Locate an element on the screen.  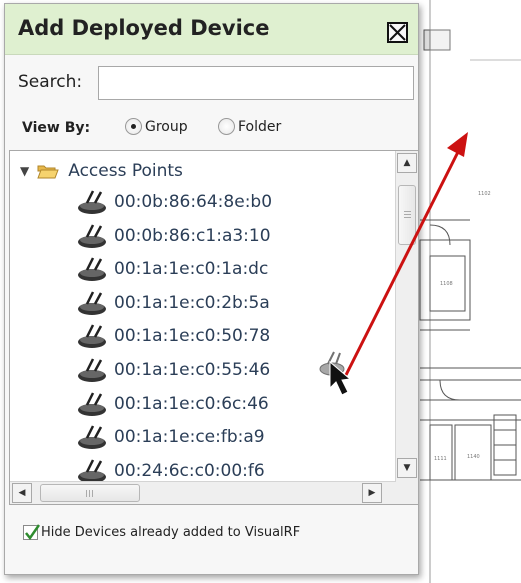
dialog-title: Add Deployed Device is located at coordinates (144, 28).